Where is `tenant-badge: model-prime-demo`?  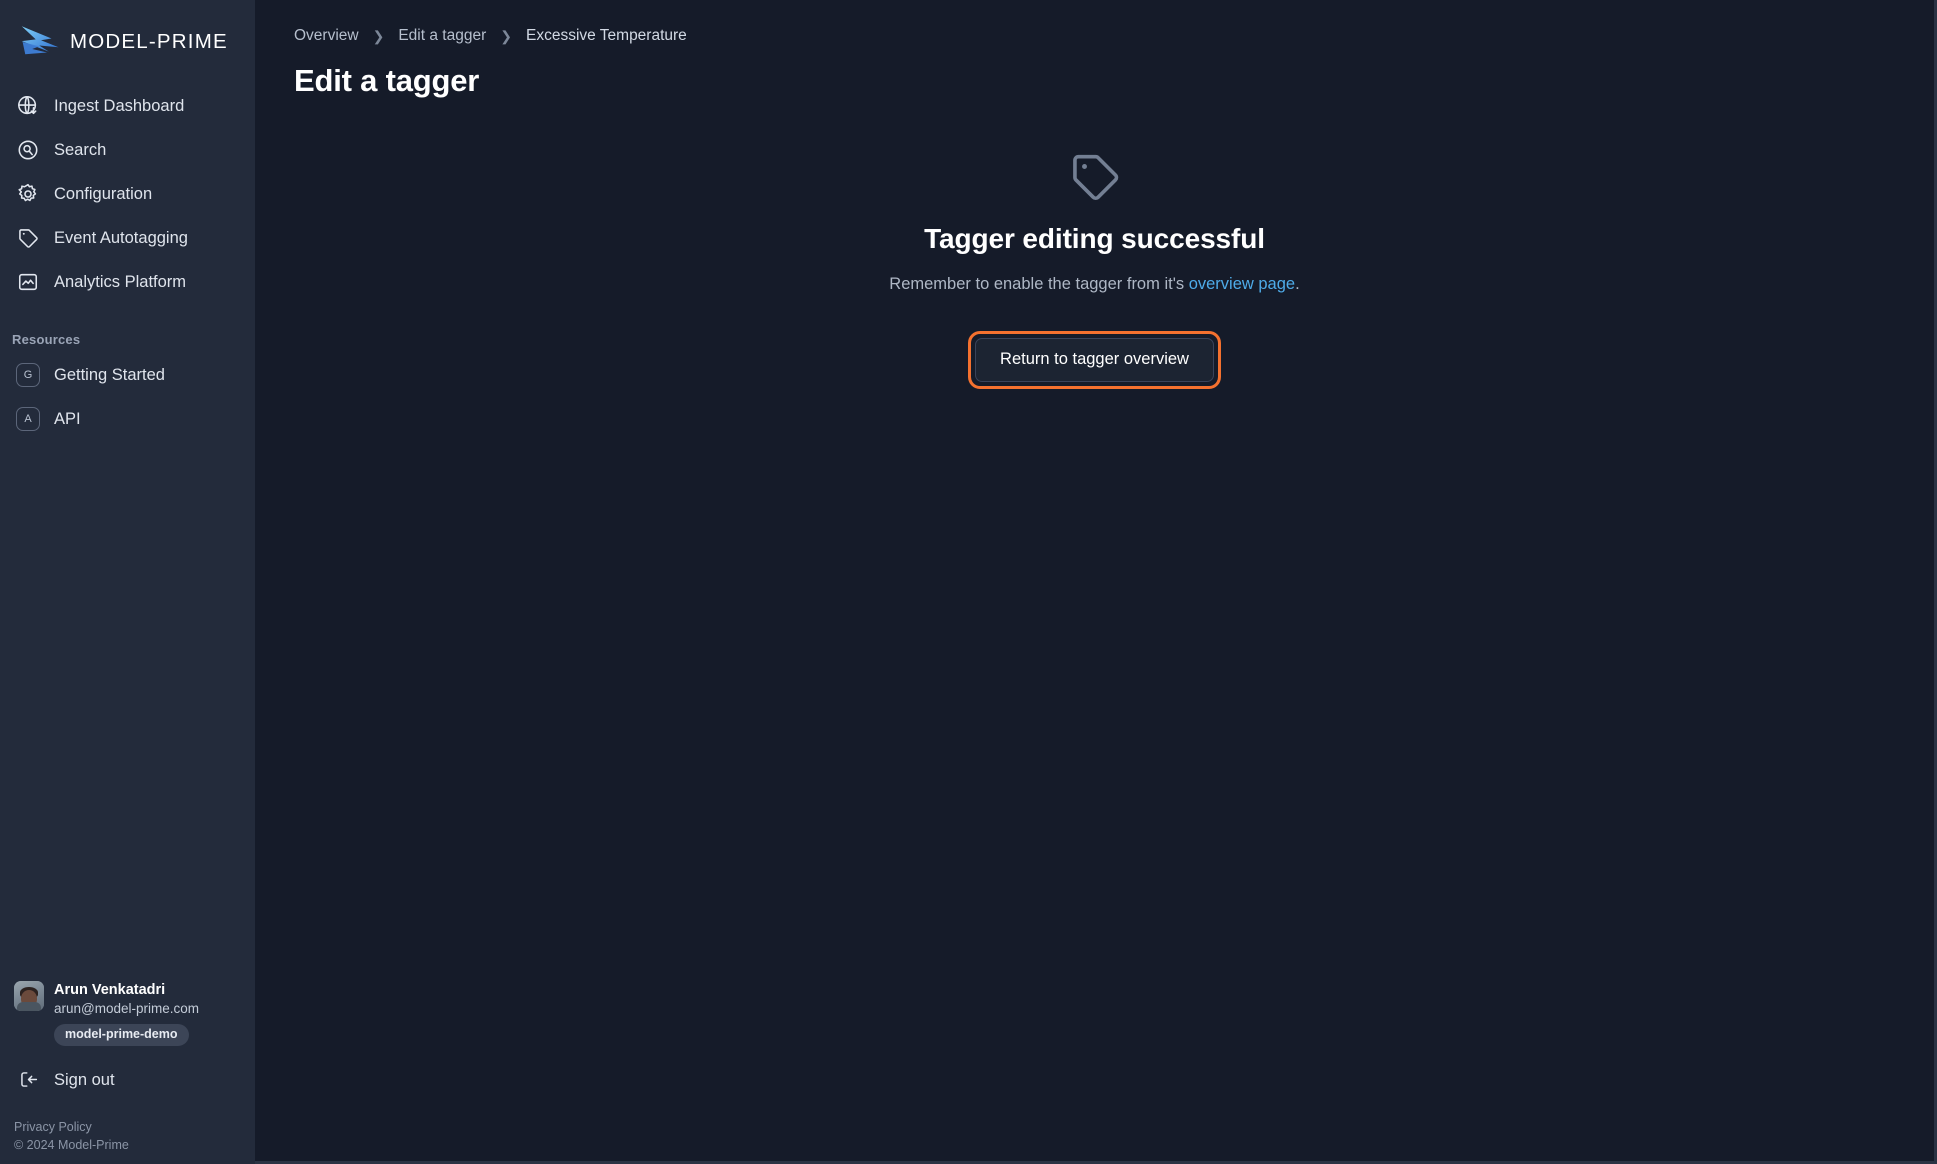
tenant-badge: model-prime-demo is located at coordinates (121, 1034).